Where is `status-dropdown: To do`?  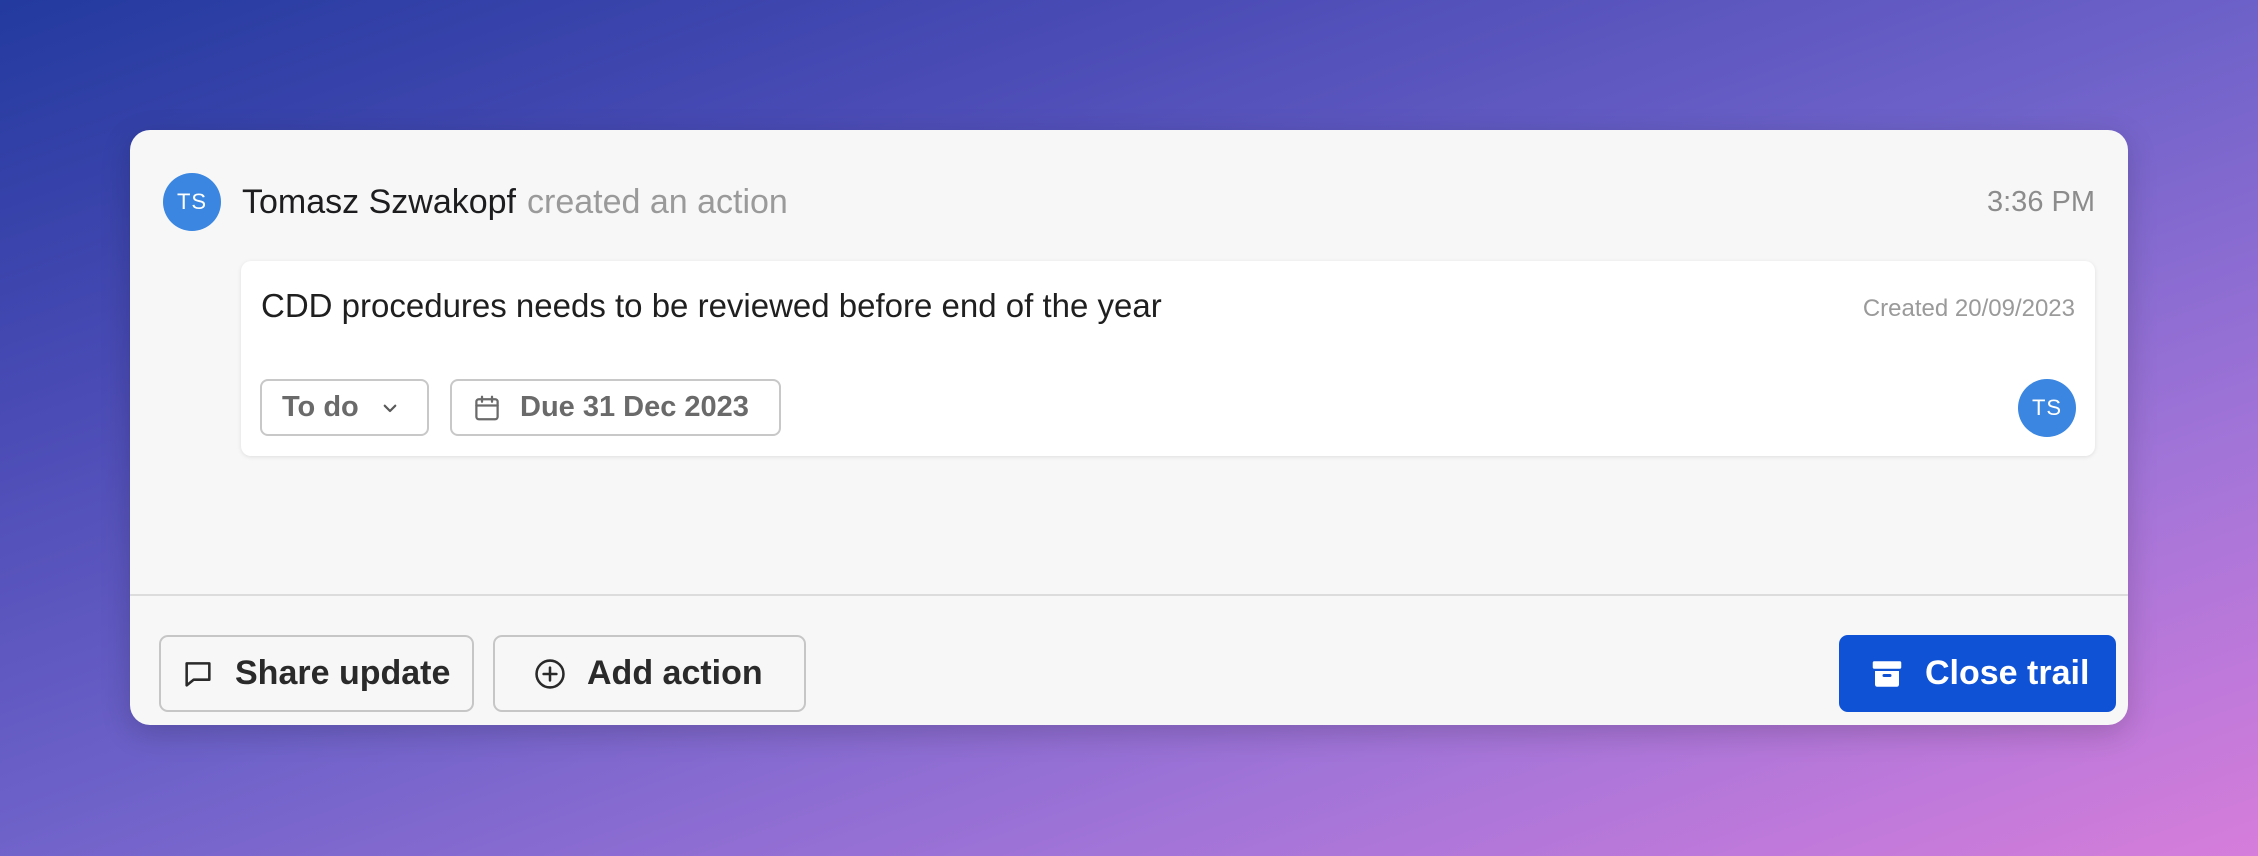
status-dropdown: To do is located at coordinates (344, 407).